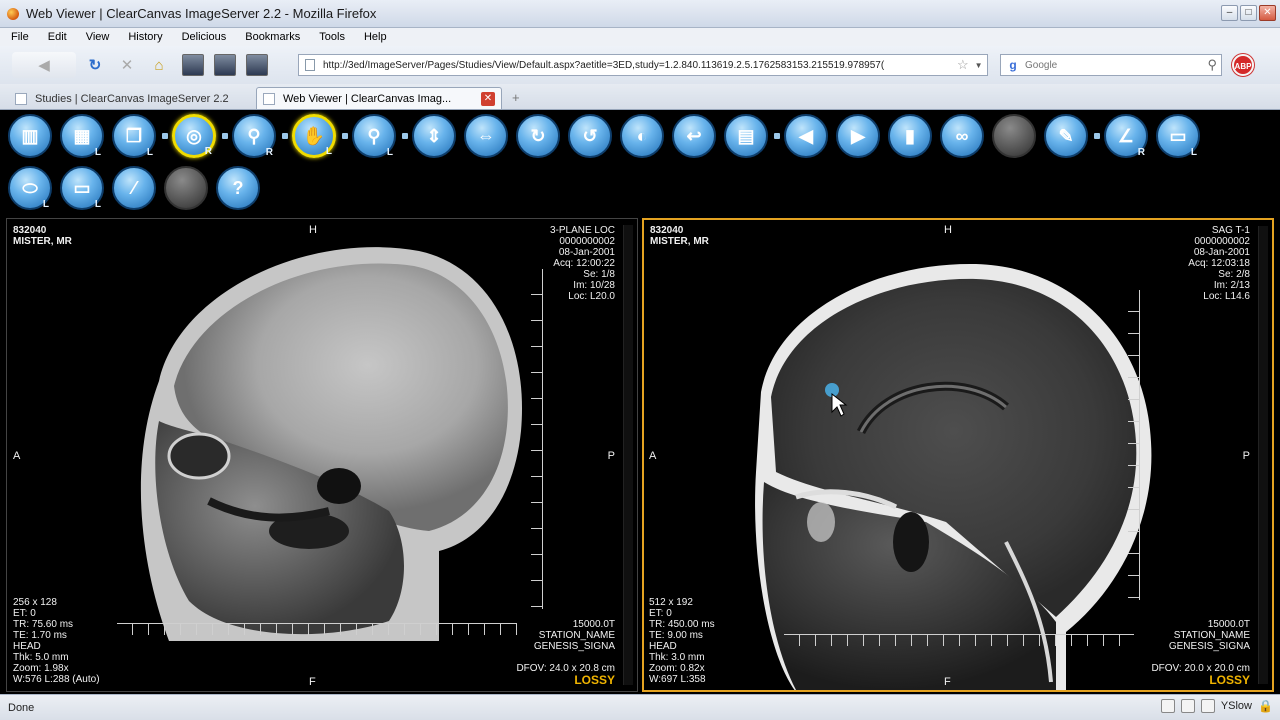 The height and width of the screenshot is (720, 1280). I want to click on flip-horizontal-icon: ⇔, so click(486, 135).